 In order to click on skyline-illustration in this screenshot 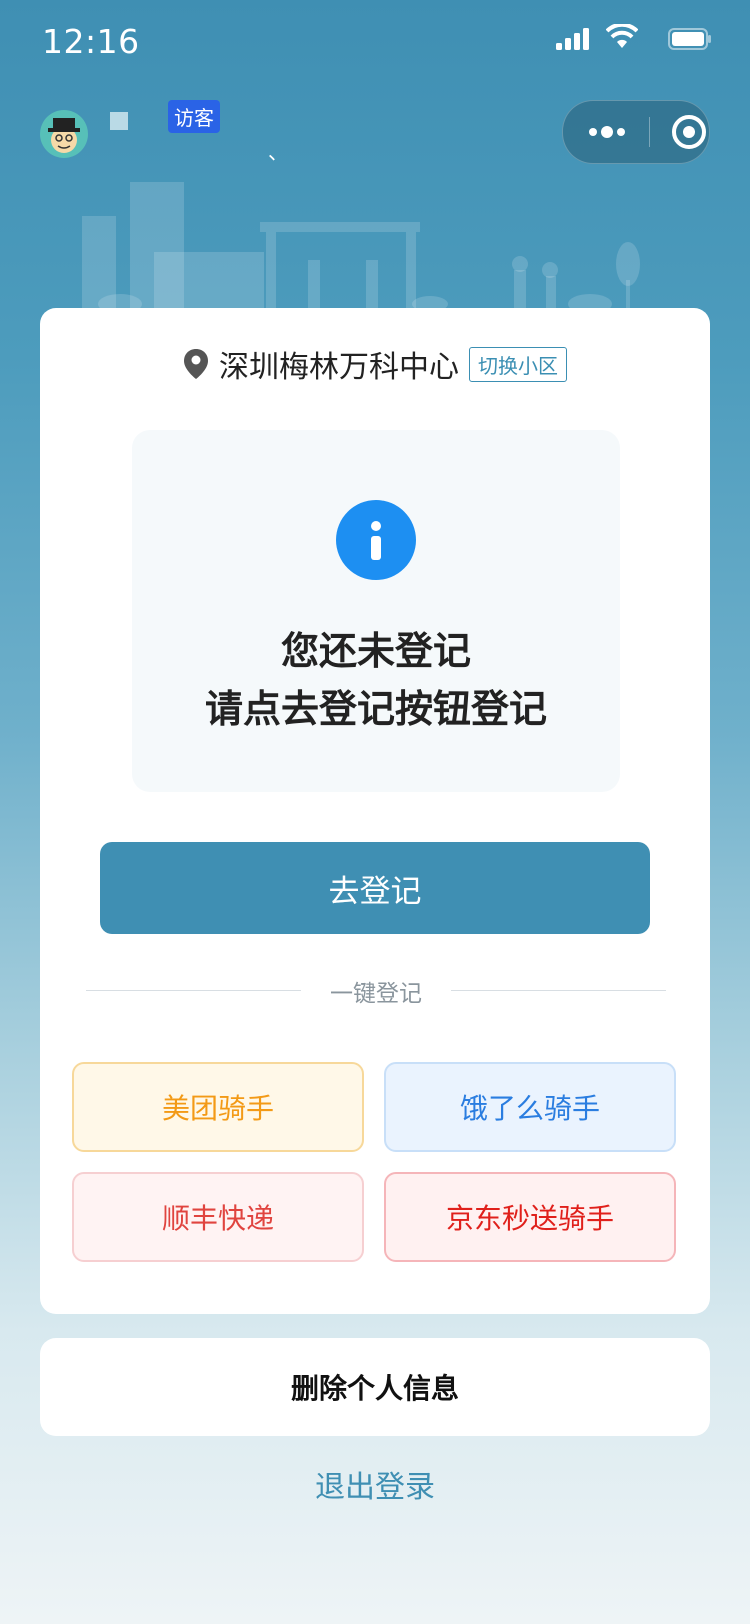, I will do `click(361, 246)`.